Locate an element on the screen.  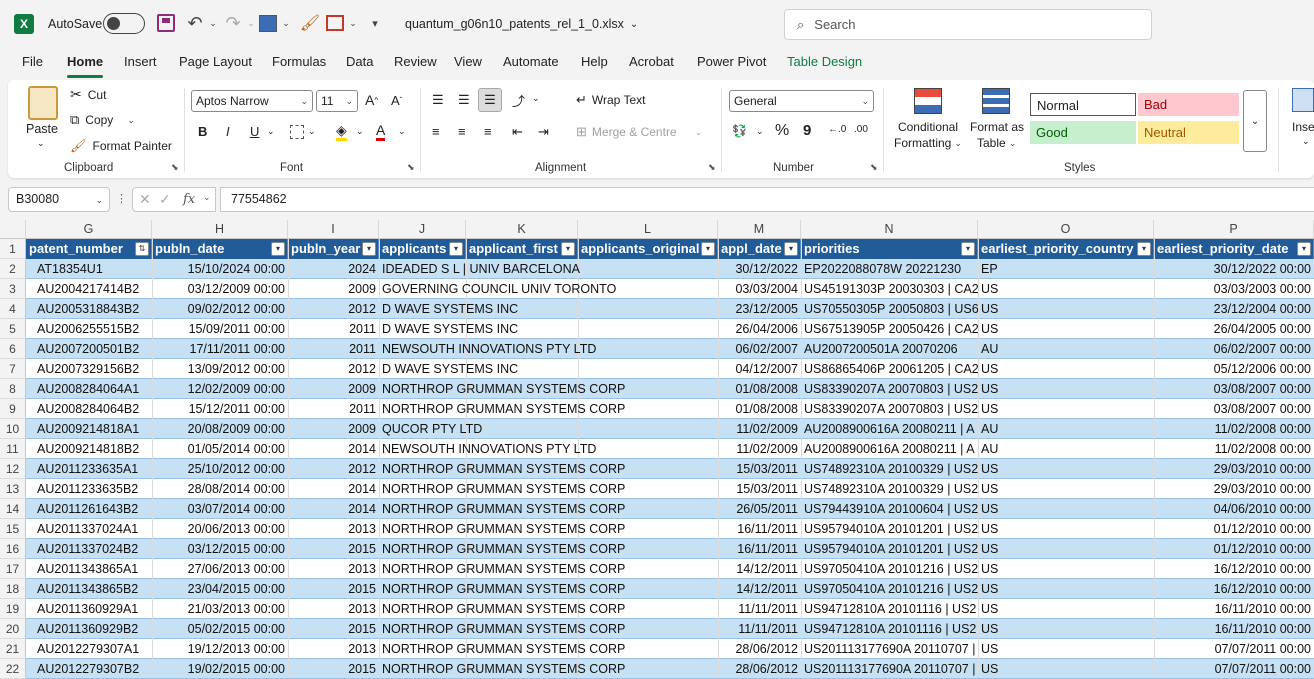
table-cell-publn-date: 28/08/2014 00:00 is located at coordinates (220, 489).